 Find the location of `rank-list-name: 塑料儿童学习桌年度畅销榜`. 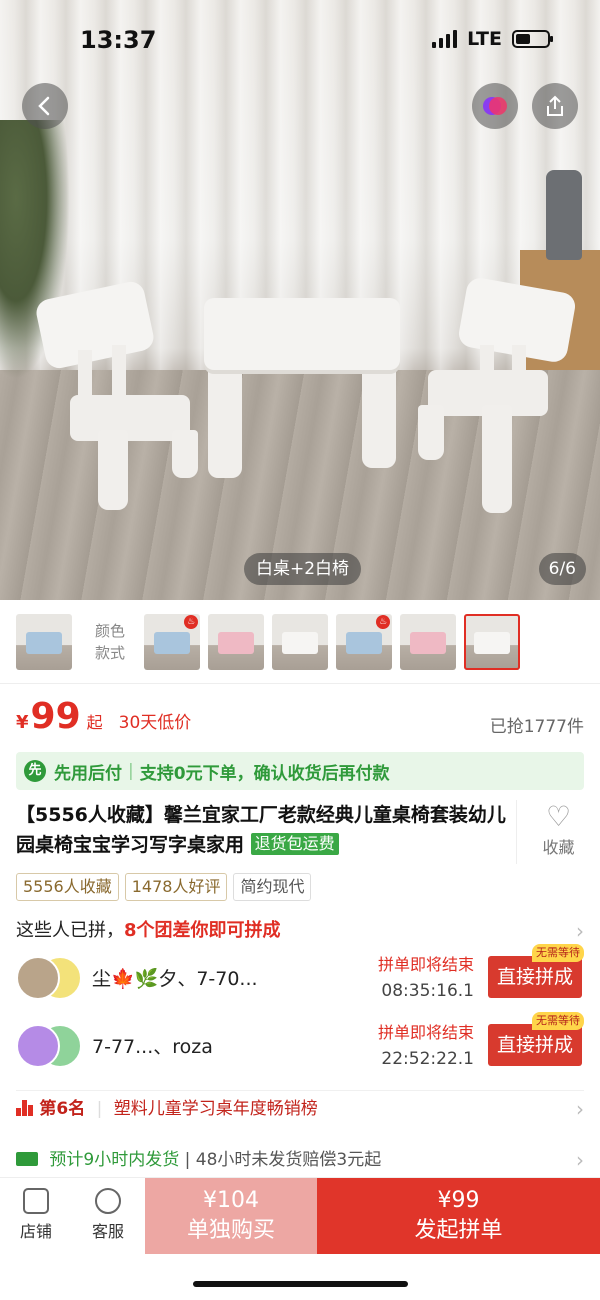

rank-list-name: 塑料儿童学习桌年度畅销榜 is located at coordinates (215, 1109).